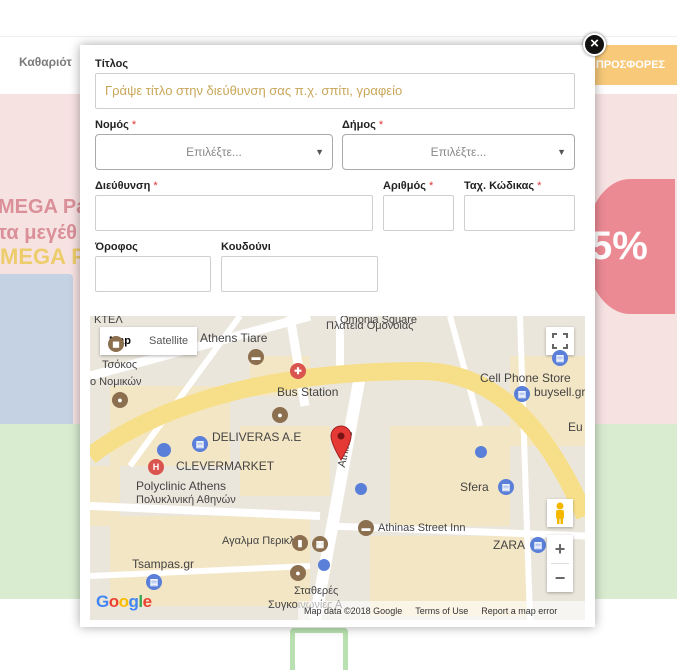 The image size is (677, 670). Describe the element at coordinates (519, 213) in the screenshot. I see `zip-input` at that location.